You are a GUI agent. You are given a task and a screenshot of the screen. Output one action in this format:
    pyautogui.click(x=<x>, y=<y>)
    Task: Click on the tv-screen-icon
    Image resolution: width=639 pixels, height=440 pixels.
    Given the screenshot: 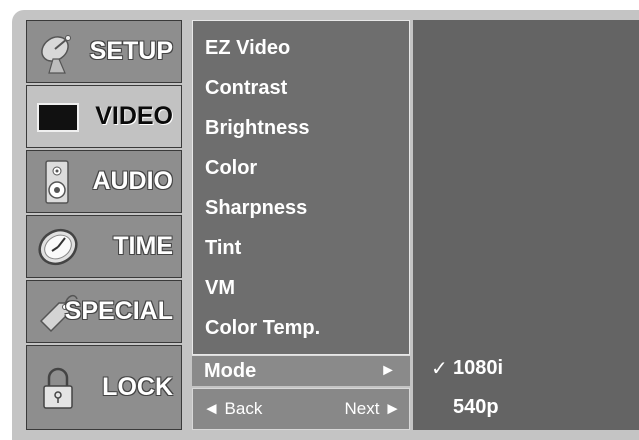 What is the action you would take?
    pyautogui.click(x=58, y=117)
    